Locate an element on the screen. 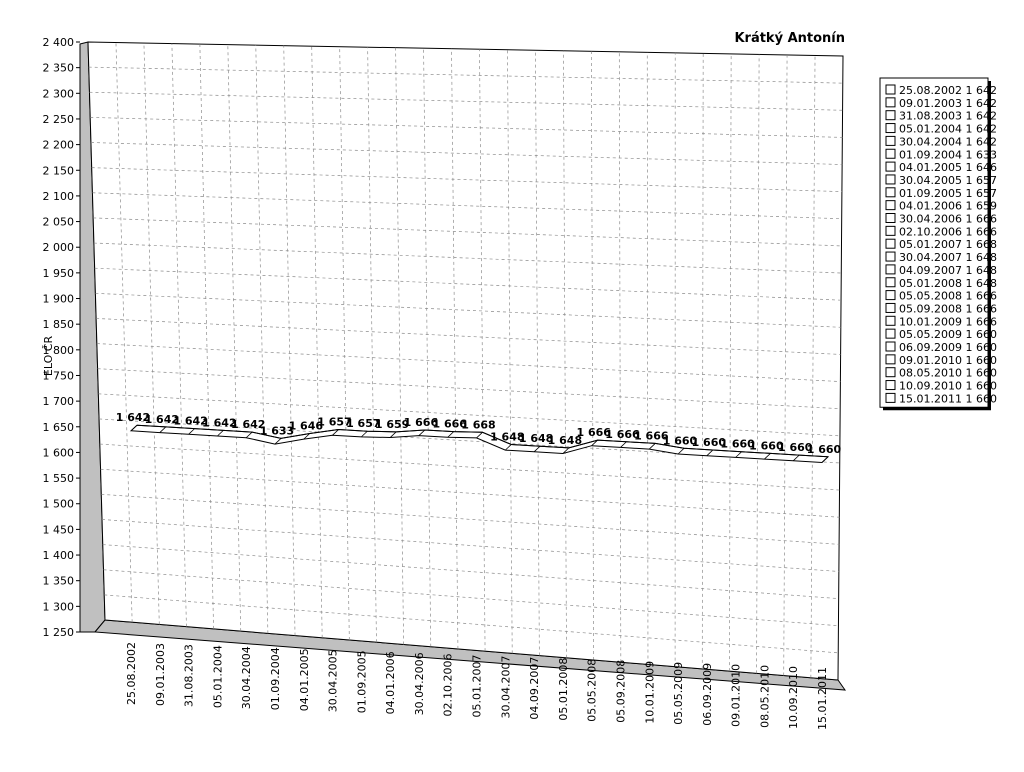 The height and width of the screenshot is (772, 1024). y-tick-label: 2 250 is located at coordinates (59, 119).